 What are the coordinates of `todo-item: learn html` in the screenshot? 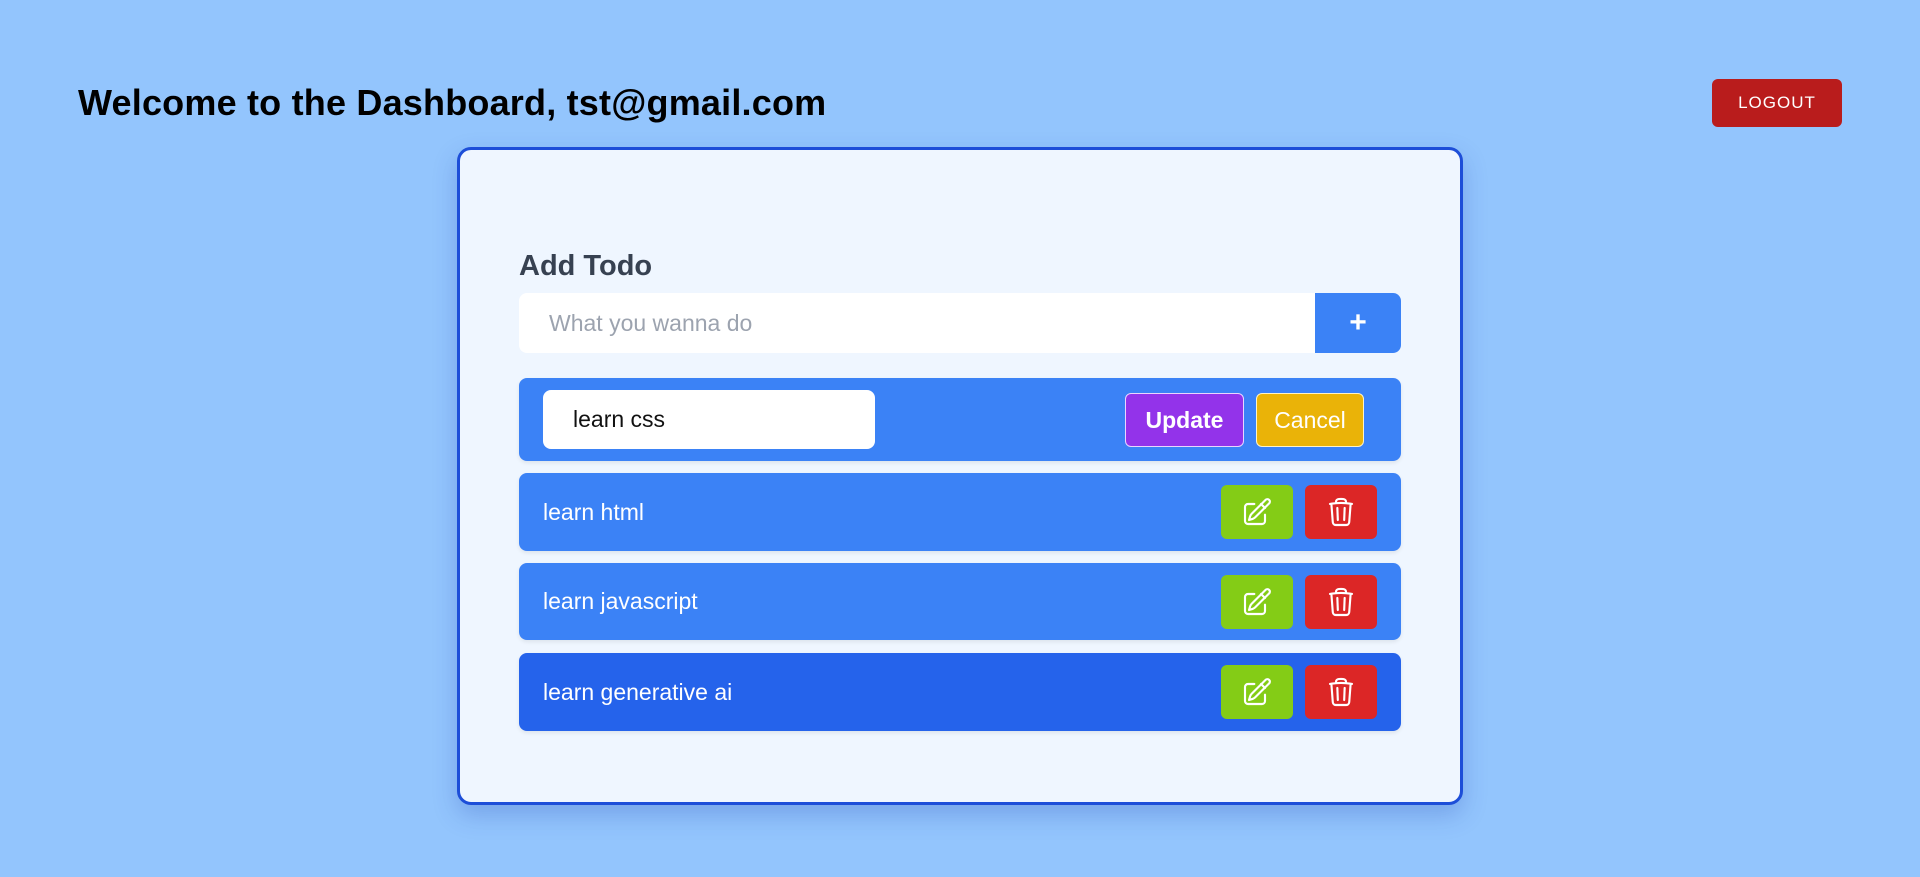 It's located at (960, 512).